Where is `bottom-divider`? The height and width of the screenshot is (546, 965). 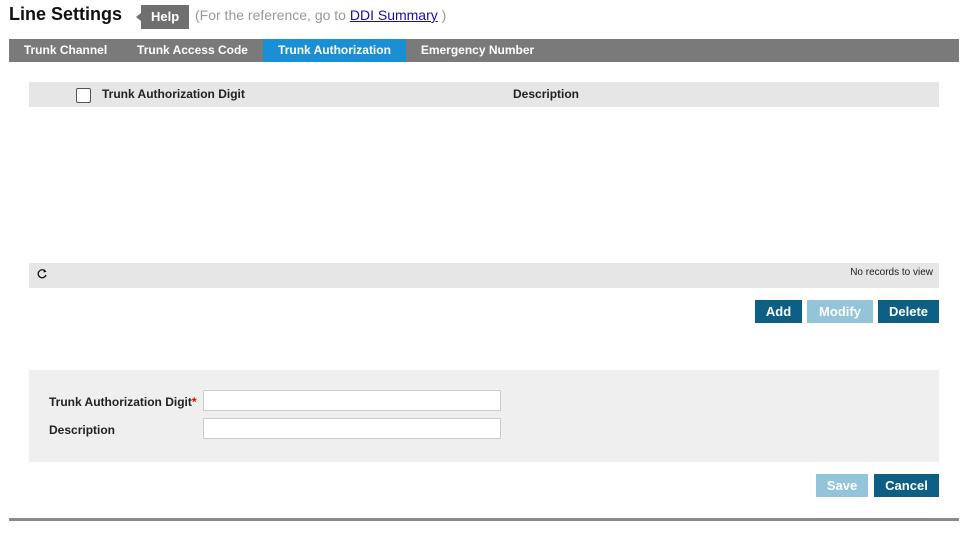
bottom-divider is located at coordinates (484, 519).